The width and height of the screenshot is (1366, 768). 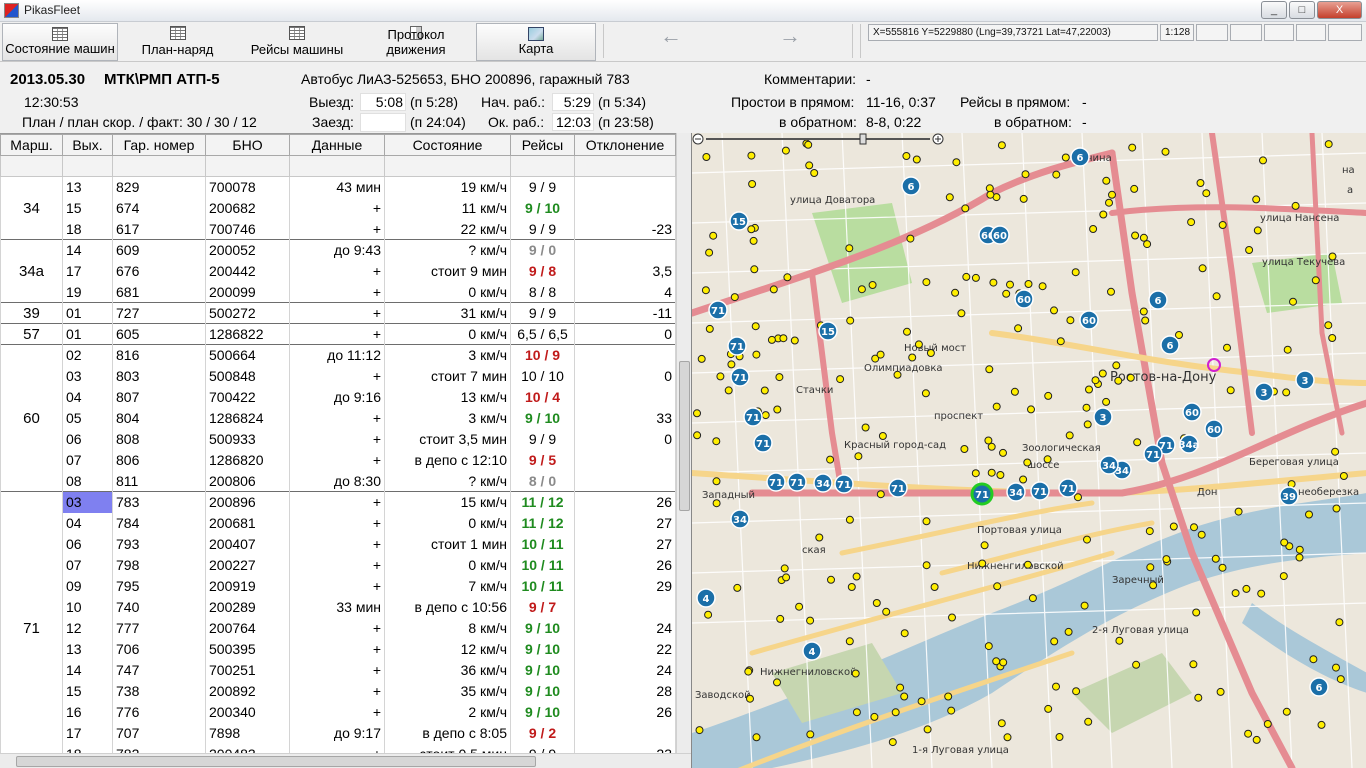 What do you see at coordinates (338, 712) in the screenshot?
I see `table-row: 16 776 200340 +2 км/ч 9 / 10 26` at bounding box center [338, 712].